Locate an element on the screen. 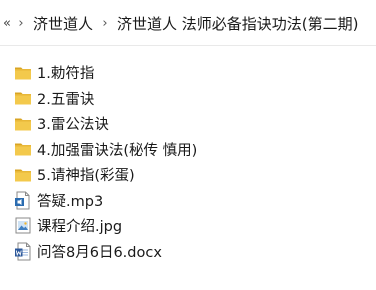 This screenshot has height=290, width=376. file-list-item: 答疑.mp3 is located at coordinates (188, 201).